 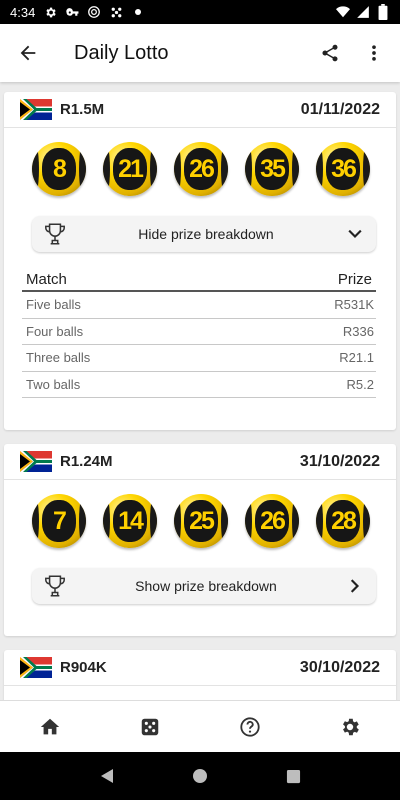 I want to click on nav-home-button, so click(x=50, y=727).